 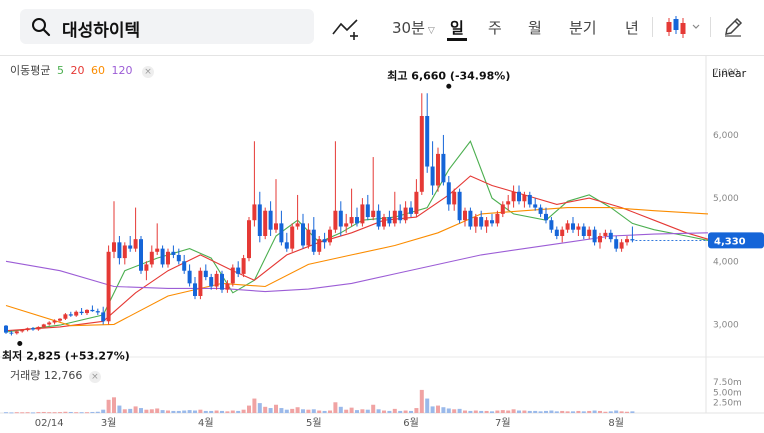 What do you see at coordinates (206, 423) in the screenshot?
I see `time-axis-label: 4월` at bounding box center [206, 423].